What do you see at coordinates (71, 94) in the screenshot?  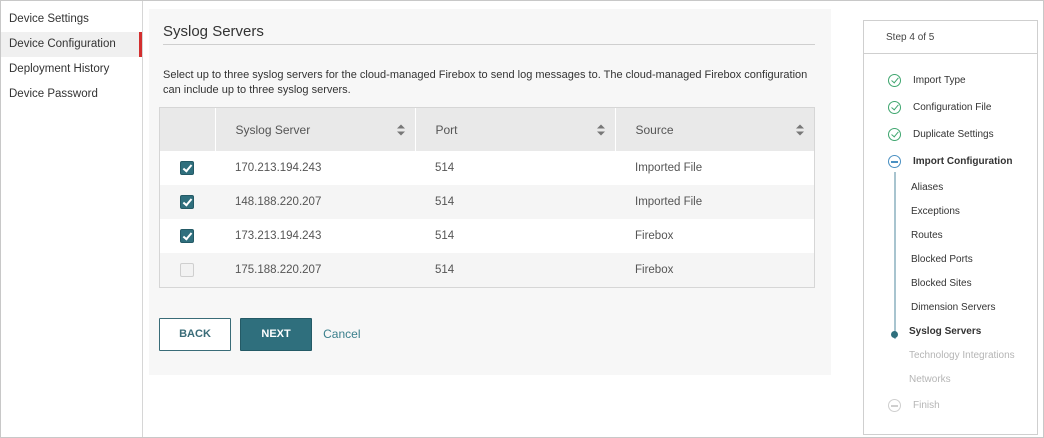 I see `sidebar-item-device-password: Device Password` at bounding box center [71, 94].